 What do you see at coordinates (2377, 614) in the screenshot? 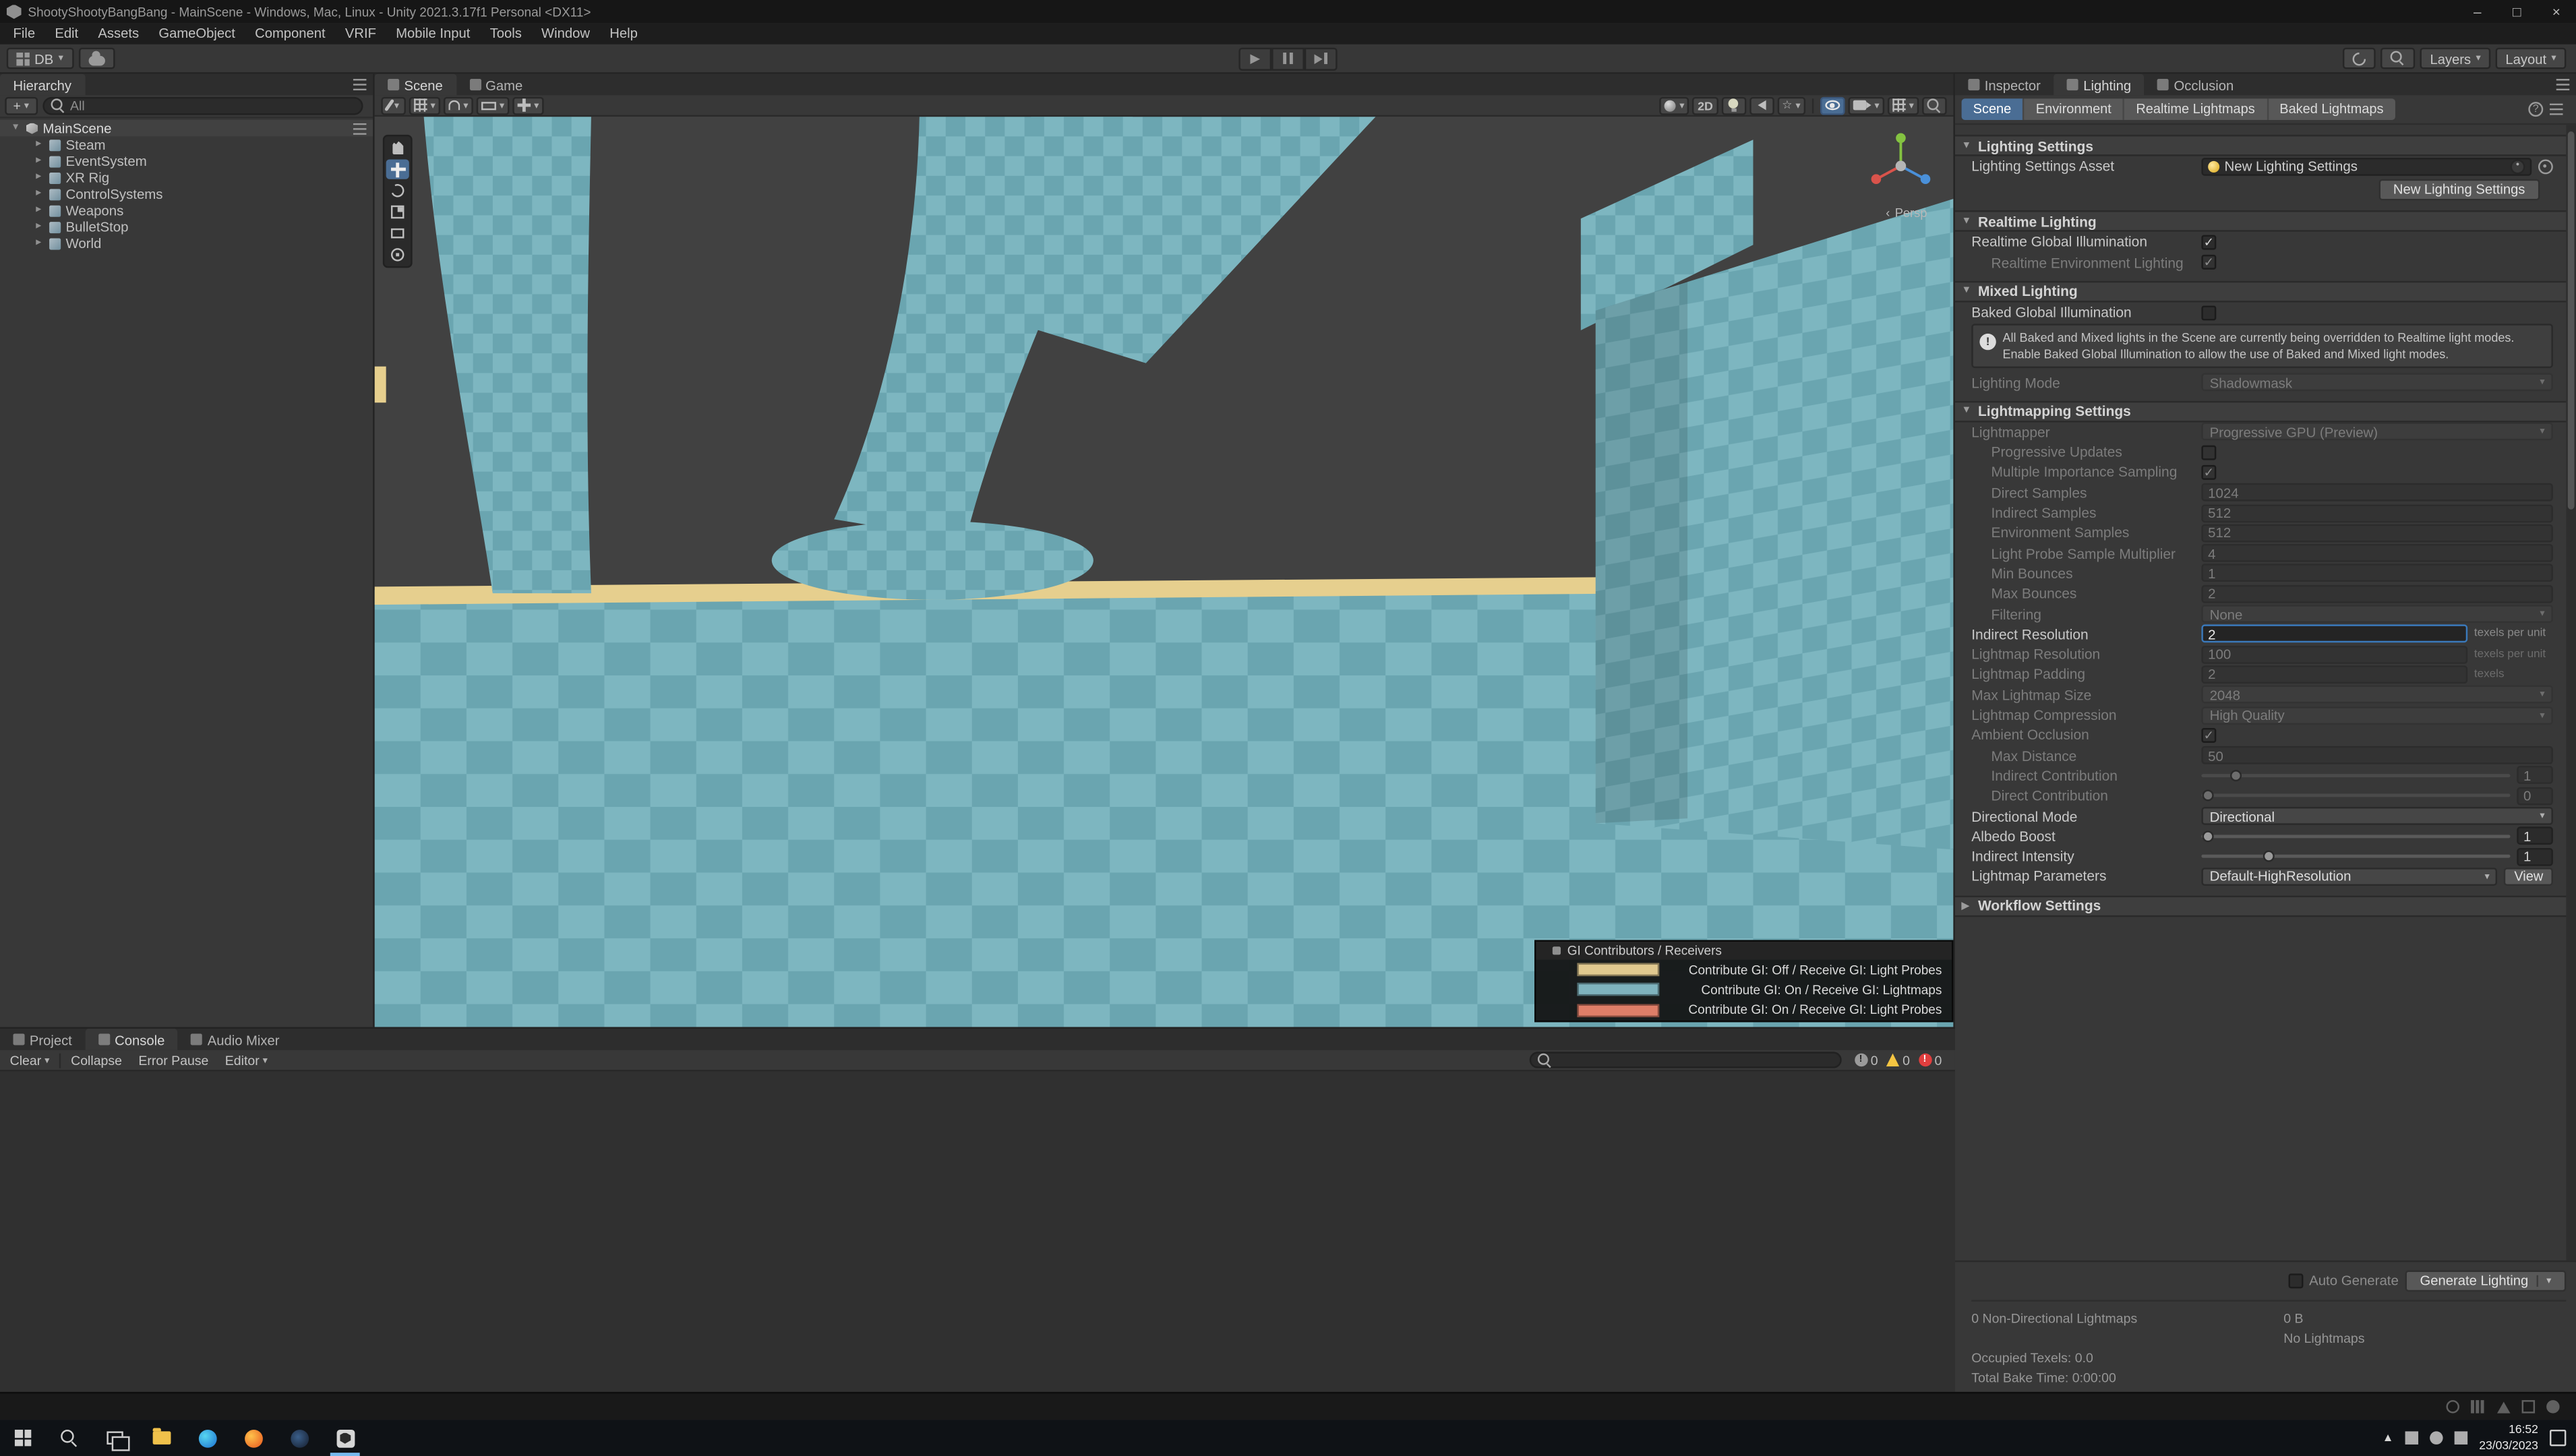
I see `filtering-dropdown: None ▾` at bounding box center [2377, 614].